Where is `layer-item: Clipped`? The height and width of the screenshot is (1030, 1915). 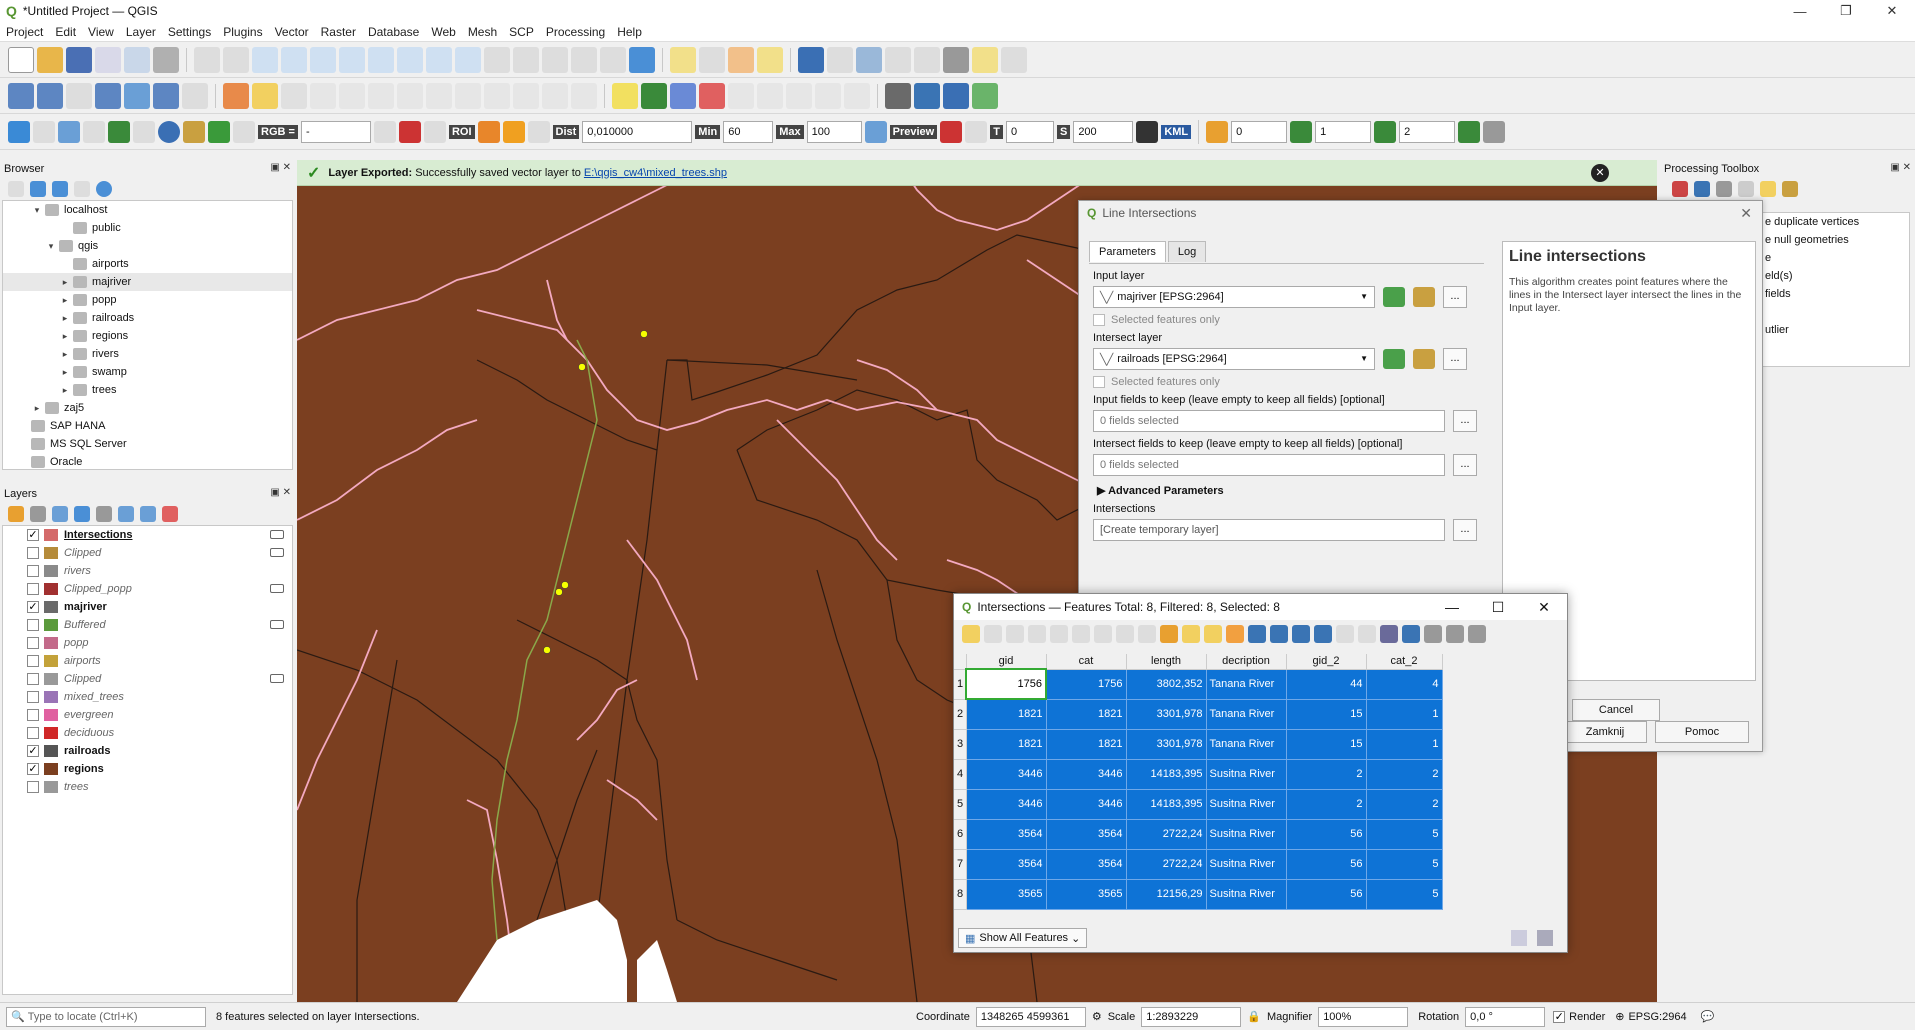 layer-item: Clipped is located at coordinates (147, 553).